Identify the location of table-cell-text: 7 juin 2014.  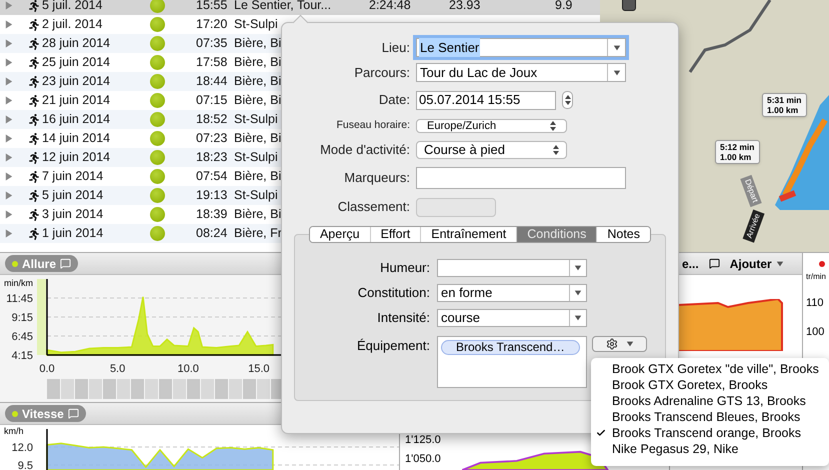
(73, 177).